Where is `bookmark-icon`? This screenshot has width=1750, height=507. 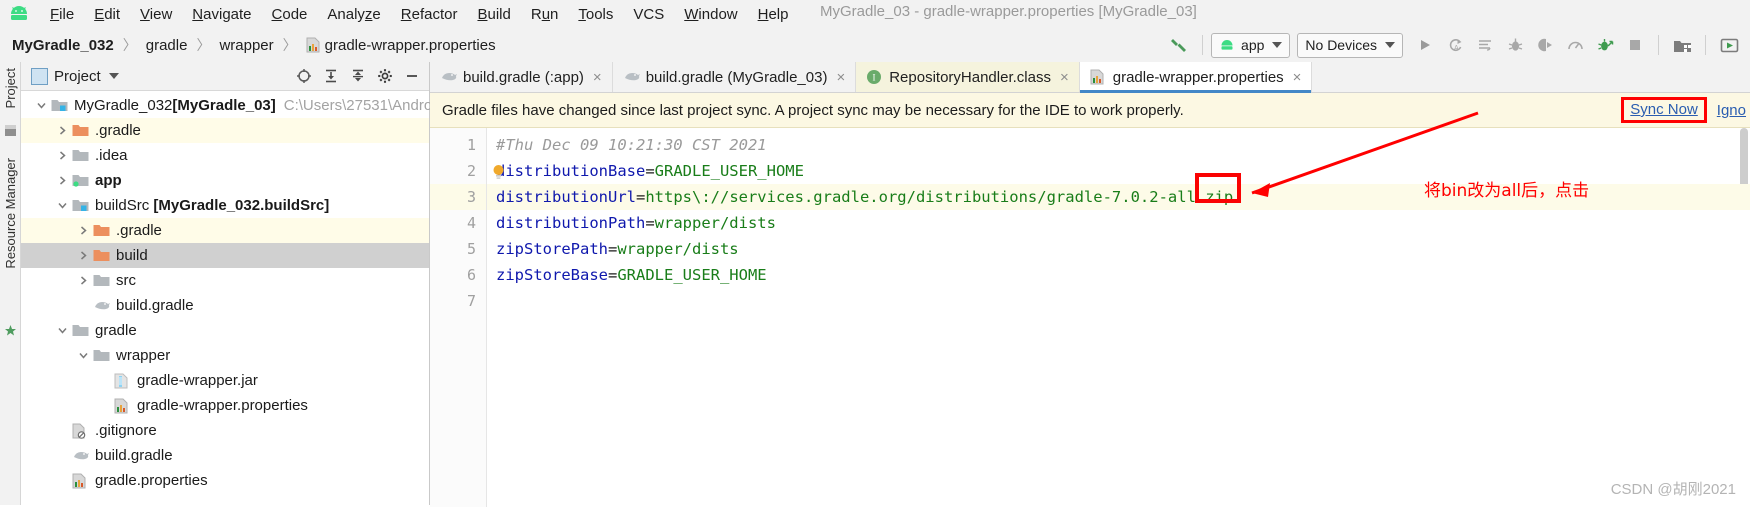
bookmark-icon is located at coordinates (10, 330).